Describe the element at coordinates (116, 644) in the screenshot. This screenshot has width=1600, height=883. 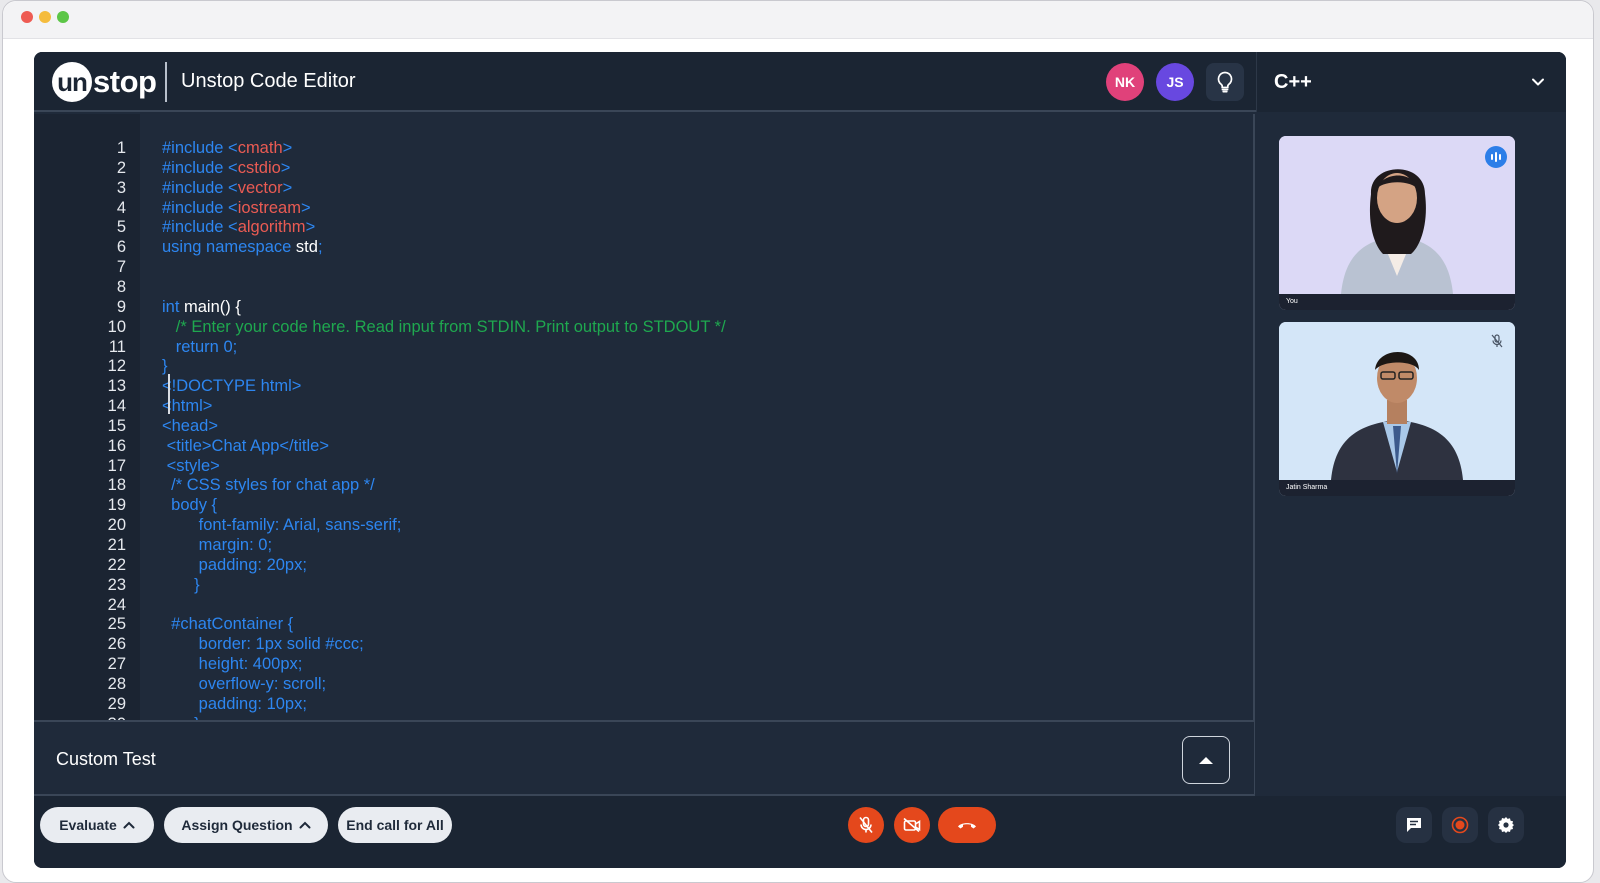
I see `line-number: 26` at that location.